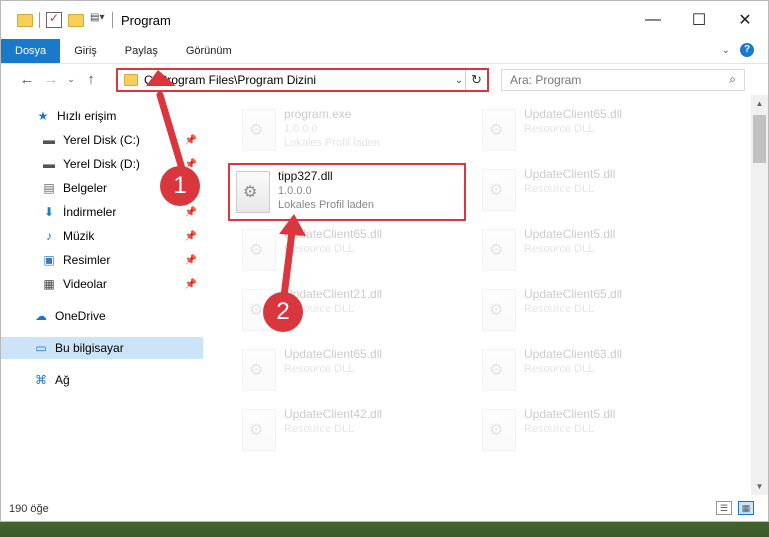  Describe the element at coordinates (384, 51) in the screenshot. I see `ribbon-tabs: Dosya Giriş Paylaş Görünüm ⌄ ?` at that location.